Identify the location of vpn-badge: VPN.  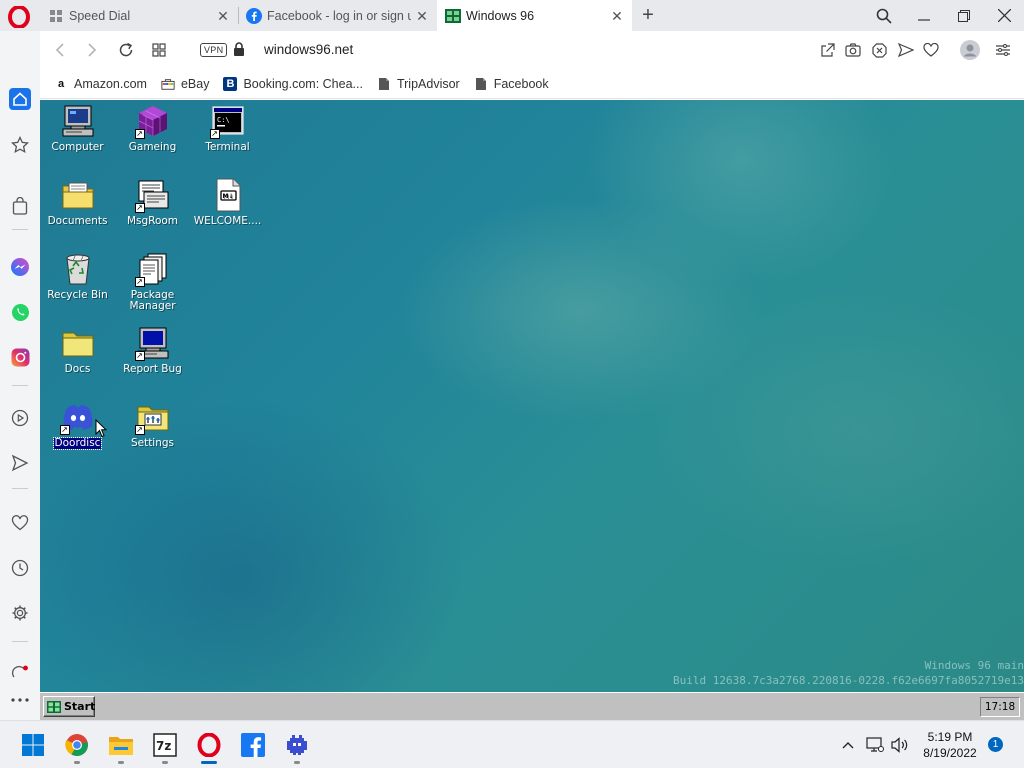
(214, 50).